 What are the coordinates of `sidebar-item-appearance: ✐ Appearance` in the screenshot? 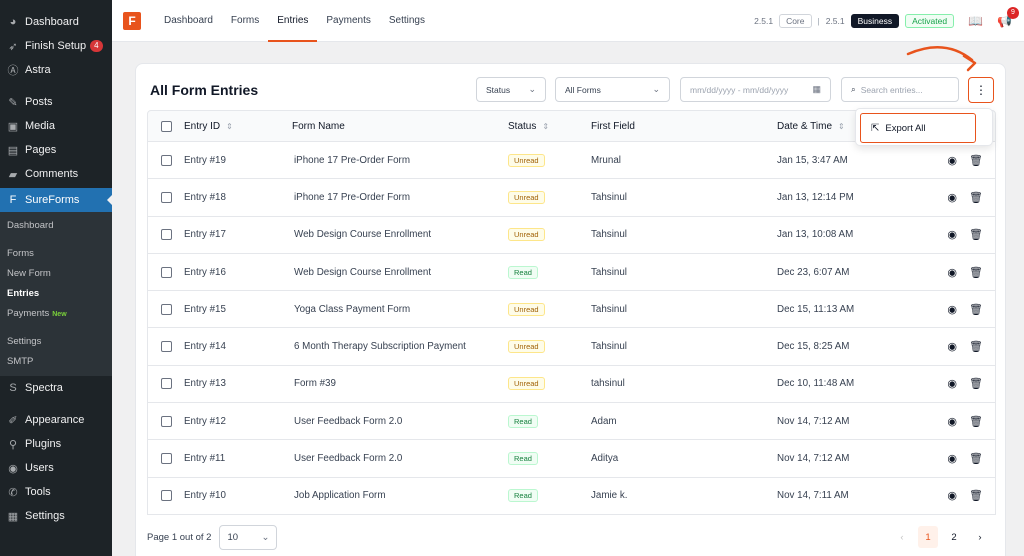 It's located at (56, 420).